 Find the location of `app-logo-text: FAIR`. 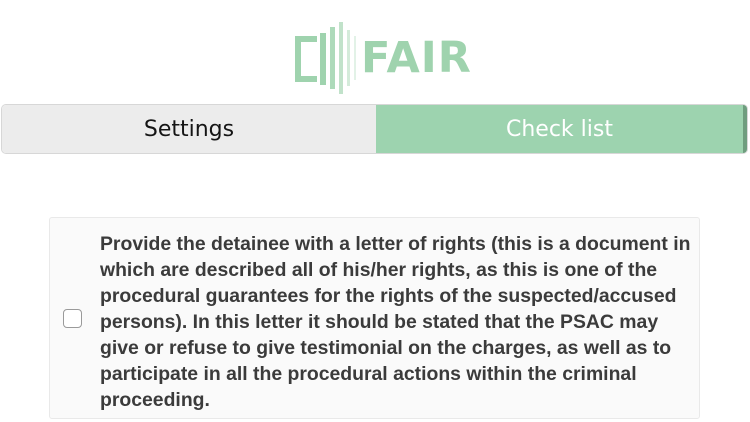

app-logo-text: FAIR is located at coordinates (416, 58).